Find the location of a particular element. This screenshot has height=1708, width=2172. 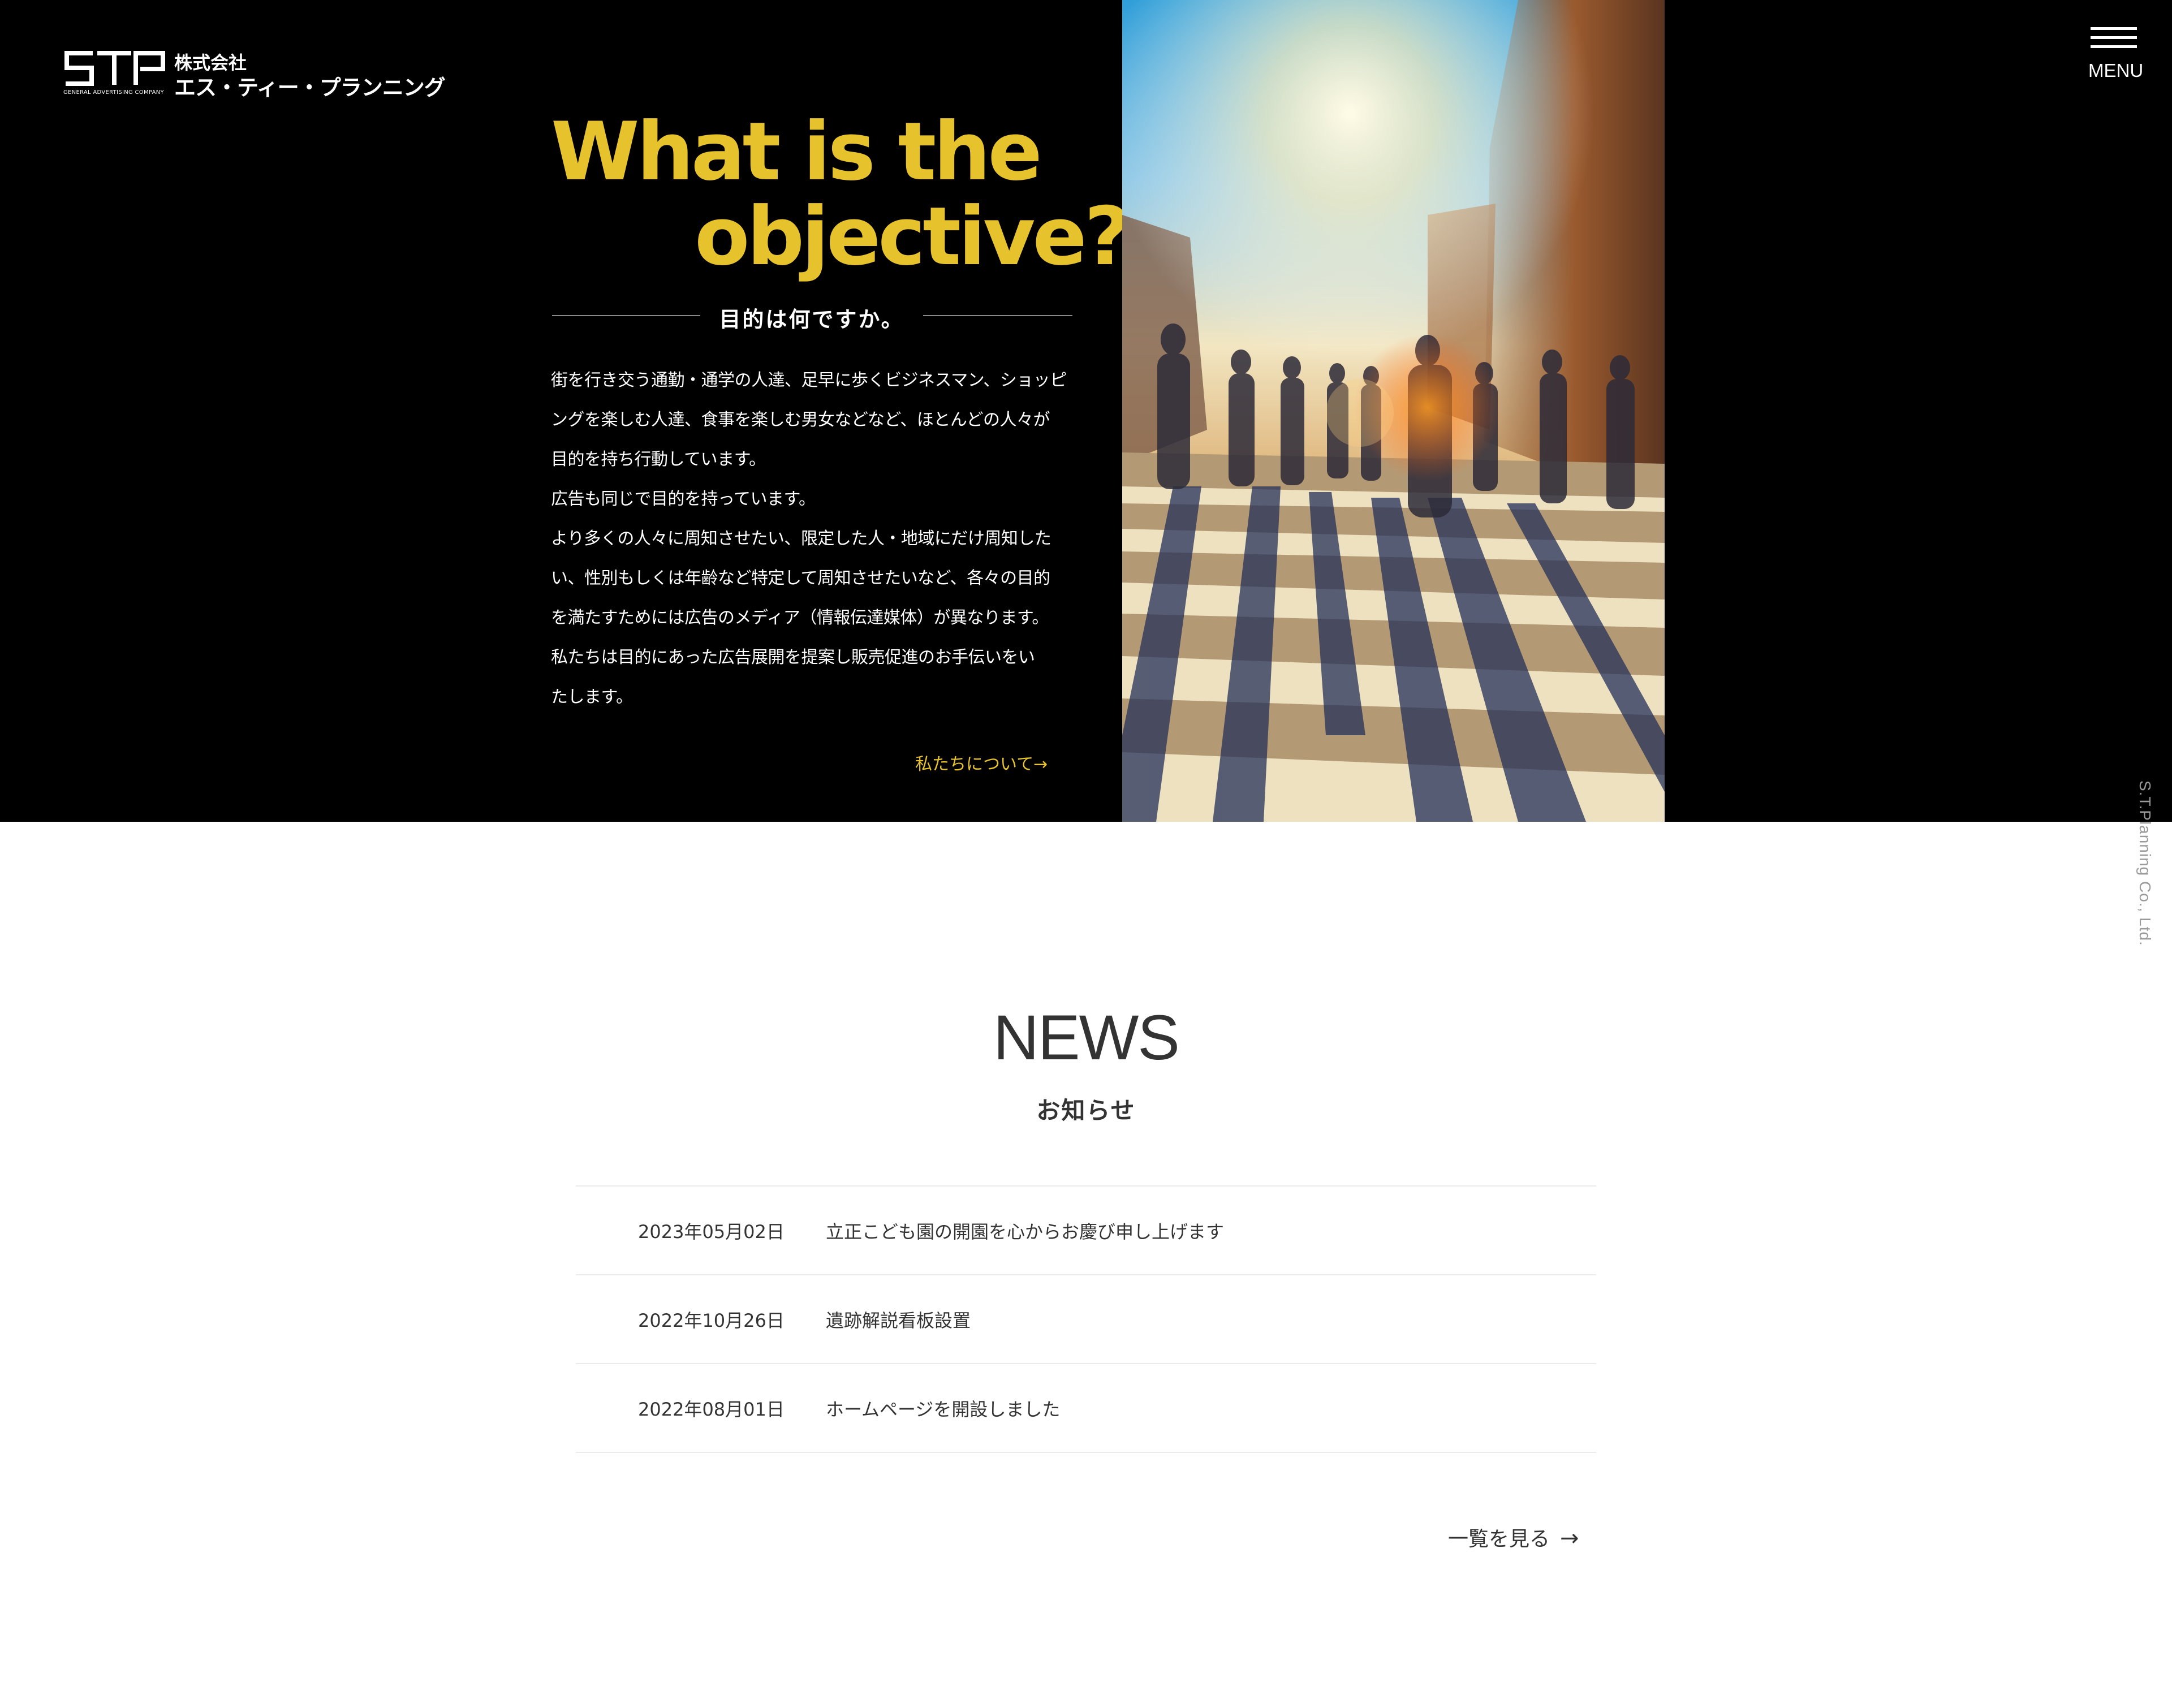

news-title: 立正こども園の開園を心からお慶び申し上げます is located at coordinates (1025, 1231).